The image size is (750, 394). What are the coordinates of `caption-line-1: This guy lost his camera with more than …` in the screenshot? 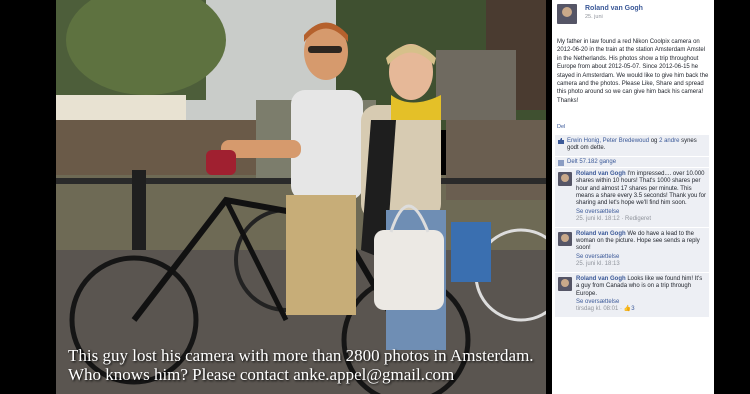 It's located at (301, 355).